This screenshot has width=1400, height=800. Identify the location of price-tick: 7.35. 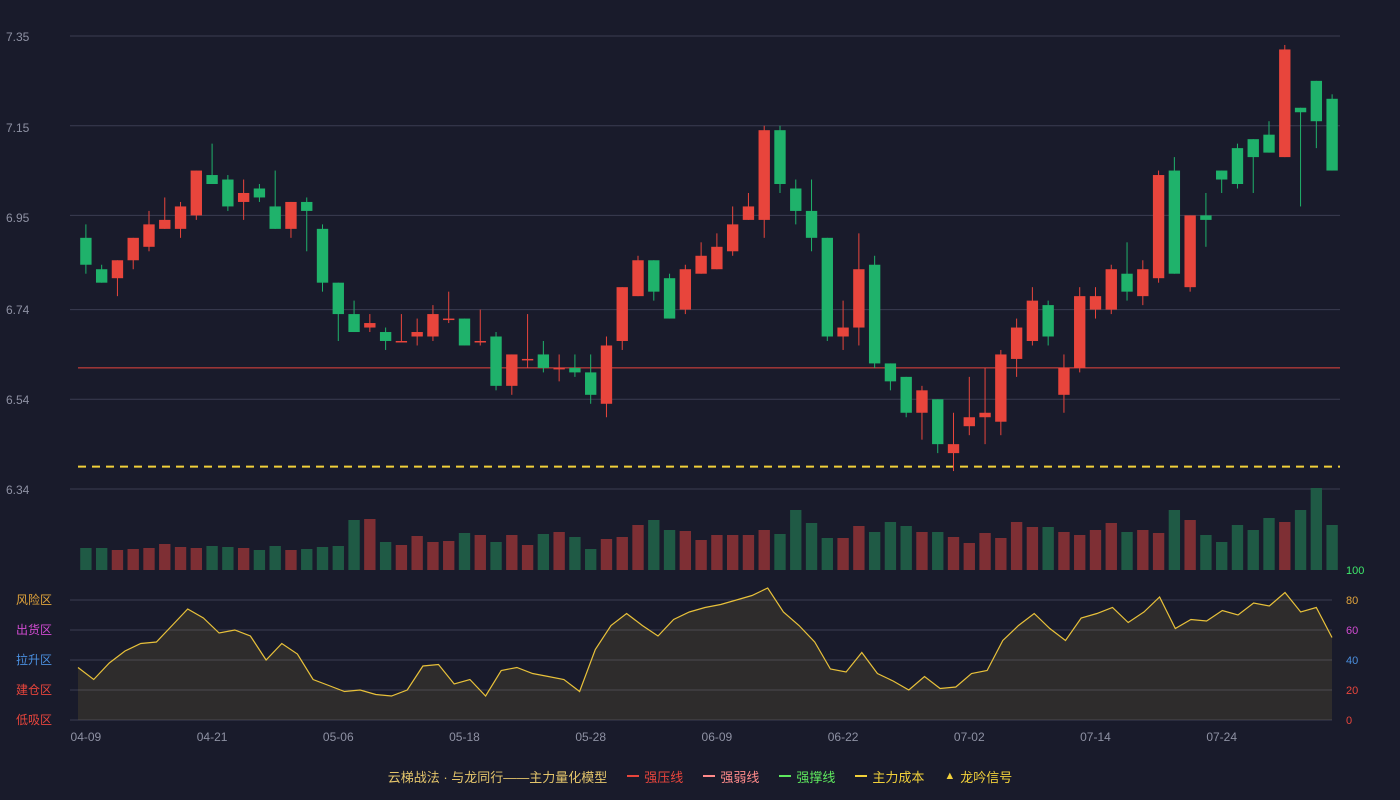
(18, 37).